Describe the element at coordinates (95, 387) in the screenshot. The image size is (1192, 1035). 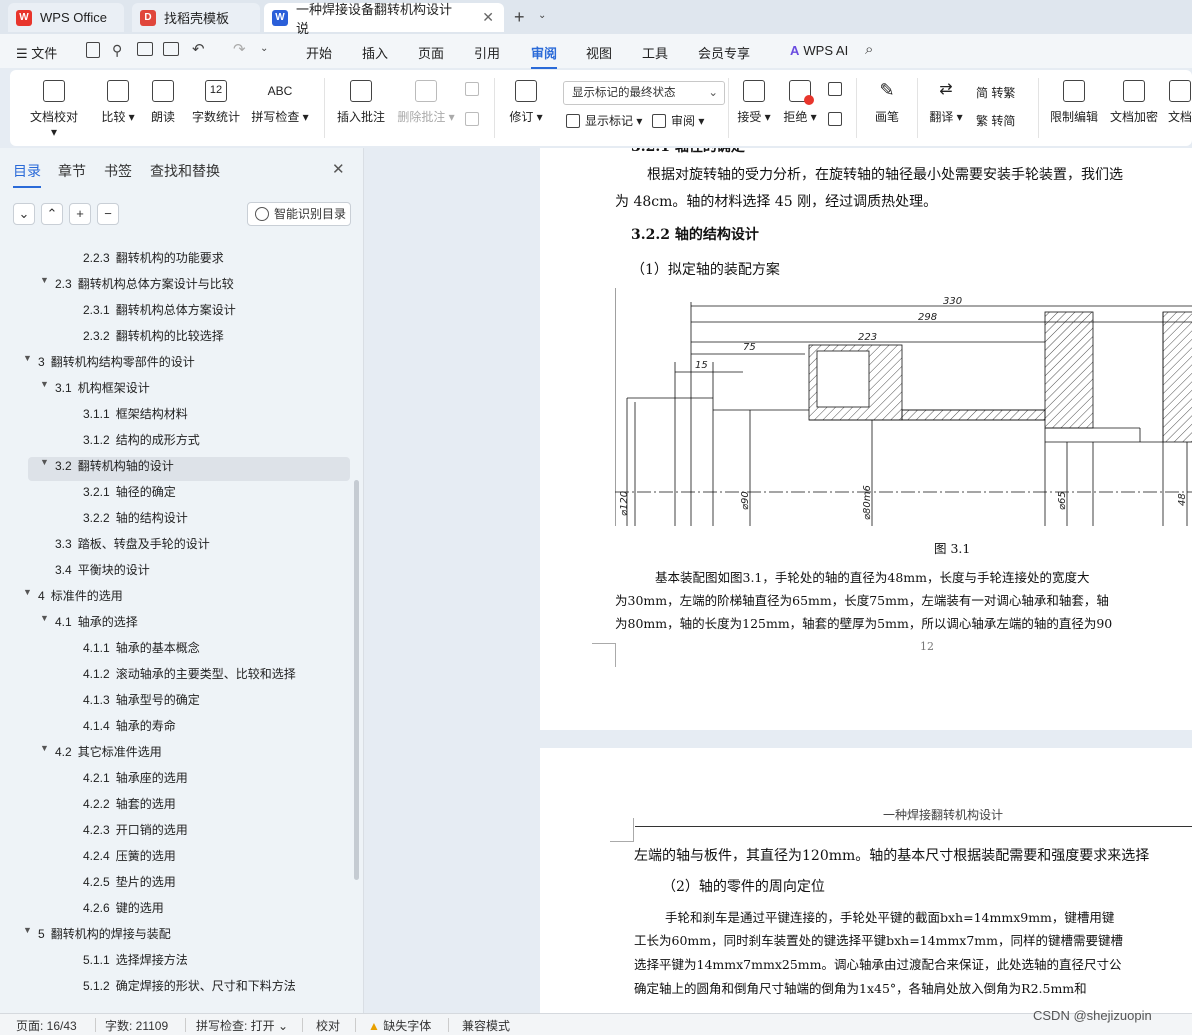
I see `toc-item: ▼ 3.1 机构框架设计` at that location.